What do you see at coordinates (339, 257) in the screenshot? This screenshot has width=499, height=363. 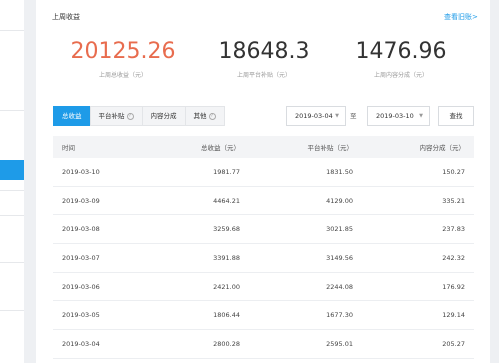 I see `cell-subsidy: 3149.56` at bounding box center [339, 257].